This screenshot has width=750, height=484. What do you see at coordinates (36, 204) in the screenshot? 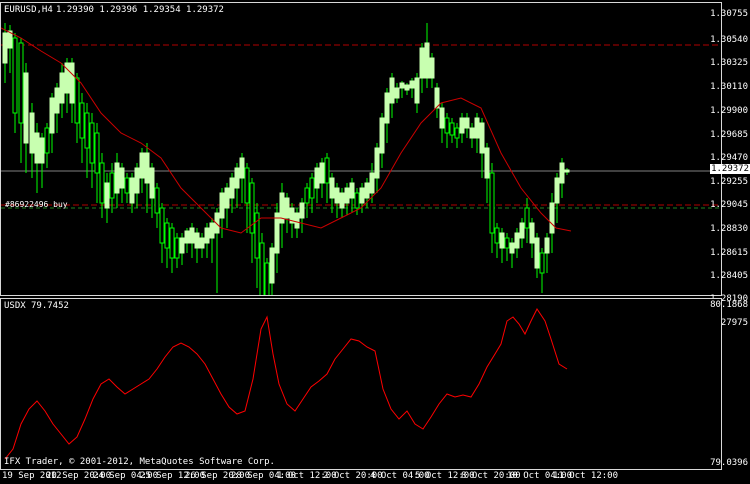
I see `order-line-label: #86922496 buy` at bounding box center [36, 204].